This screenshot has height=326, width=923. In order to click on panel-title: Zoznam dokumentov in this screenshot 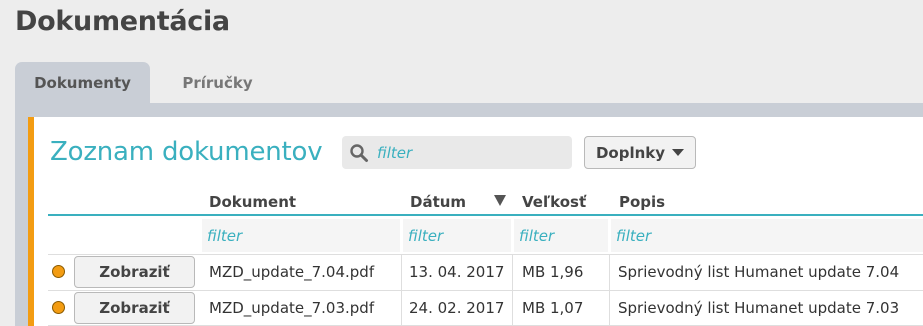, I will do `click(186, 152)`.